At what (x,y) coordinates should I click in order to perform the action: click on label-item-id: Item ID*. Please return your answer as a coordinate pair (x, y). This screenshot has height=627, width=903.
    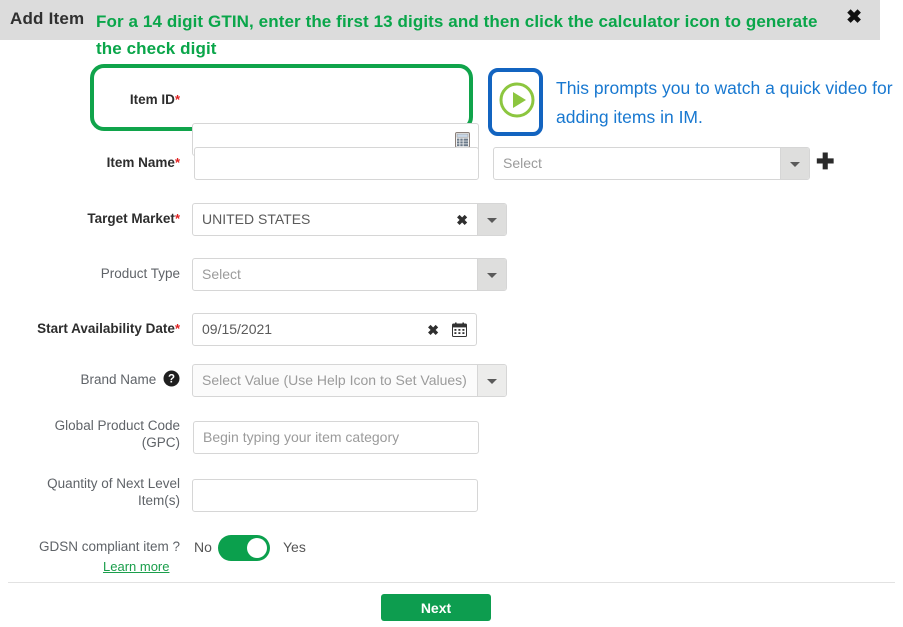
    Looking at the image, I should click on (90, 99).